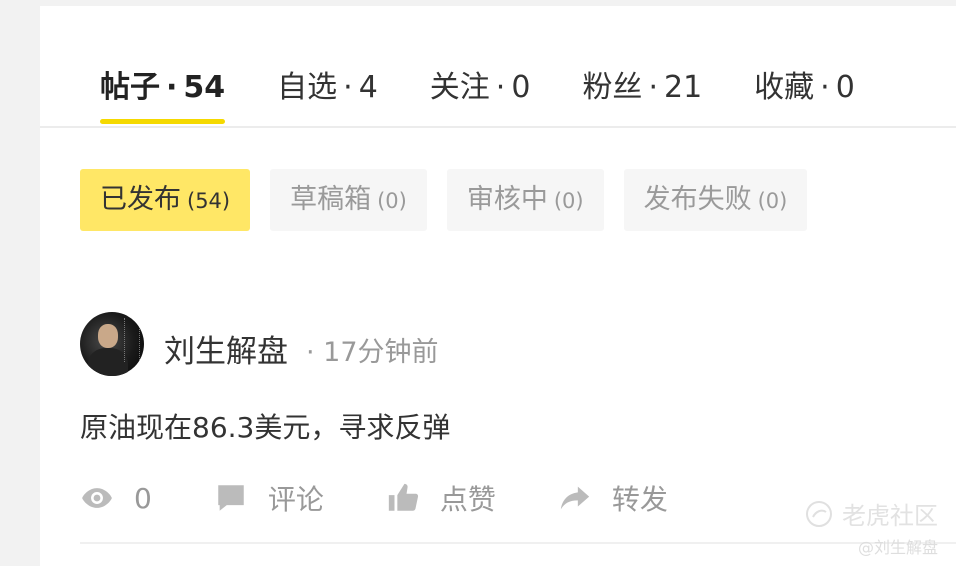 This screenshot has width=956, height=566. I want to click on post-divider, so click(518, 543).